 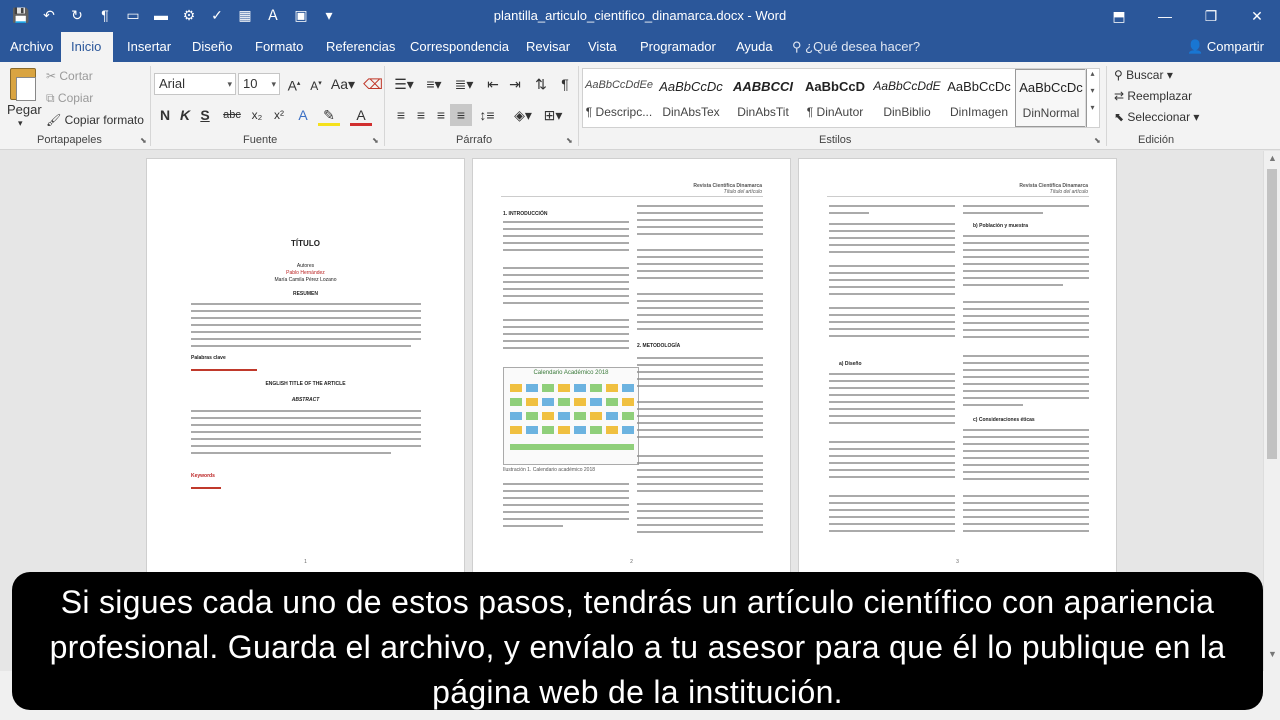 What do you see at coordinates (205, 115) in the screenshot?
I see `underline-icon: S` at bounding box center [205, 115].